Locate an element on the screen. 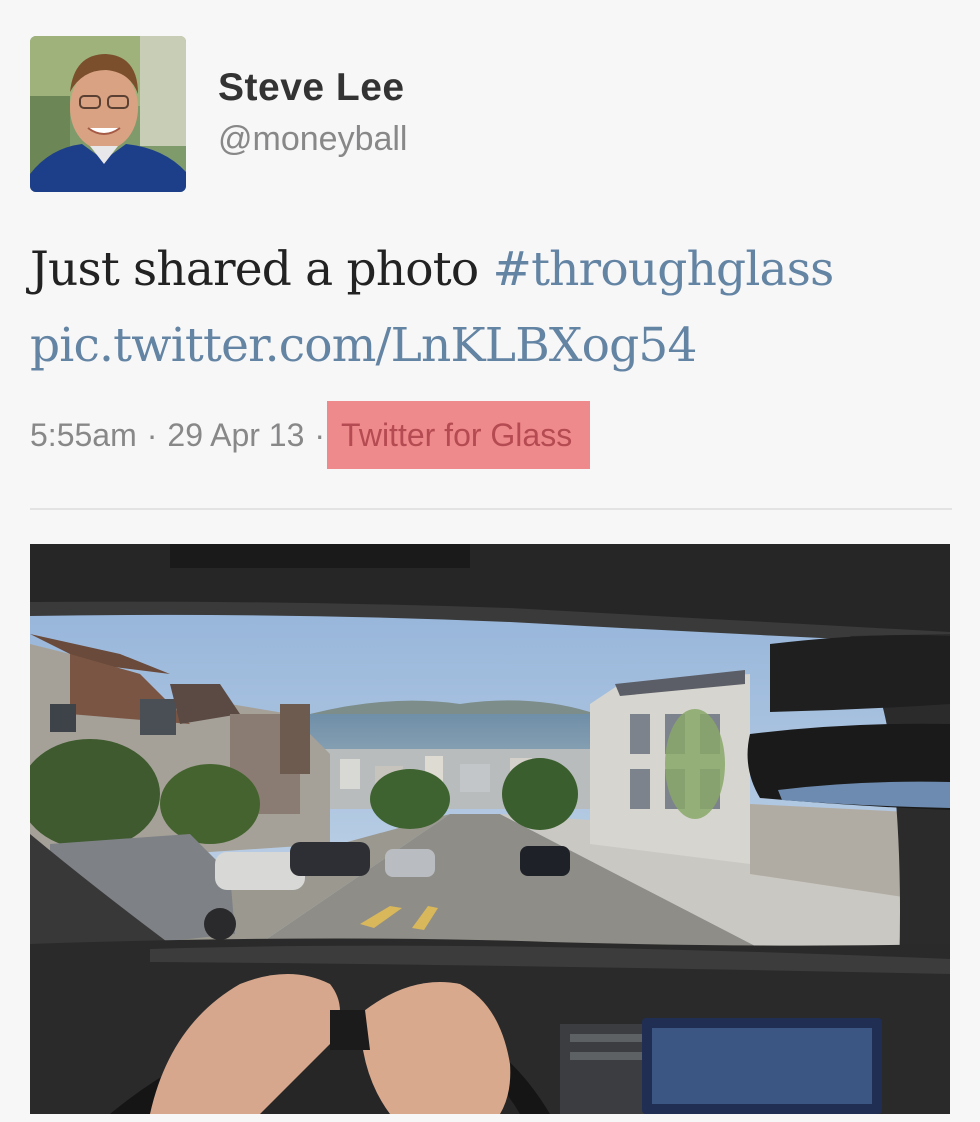  tweet-time: 5:55am is located at coordinates (83, 435).